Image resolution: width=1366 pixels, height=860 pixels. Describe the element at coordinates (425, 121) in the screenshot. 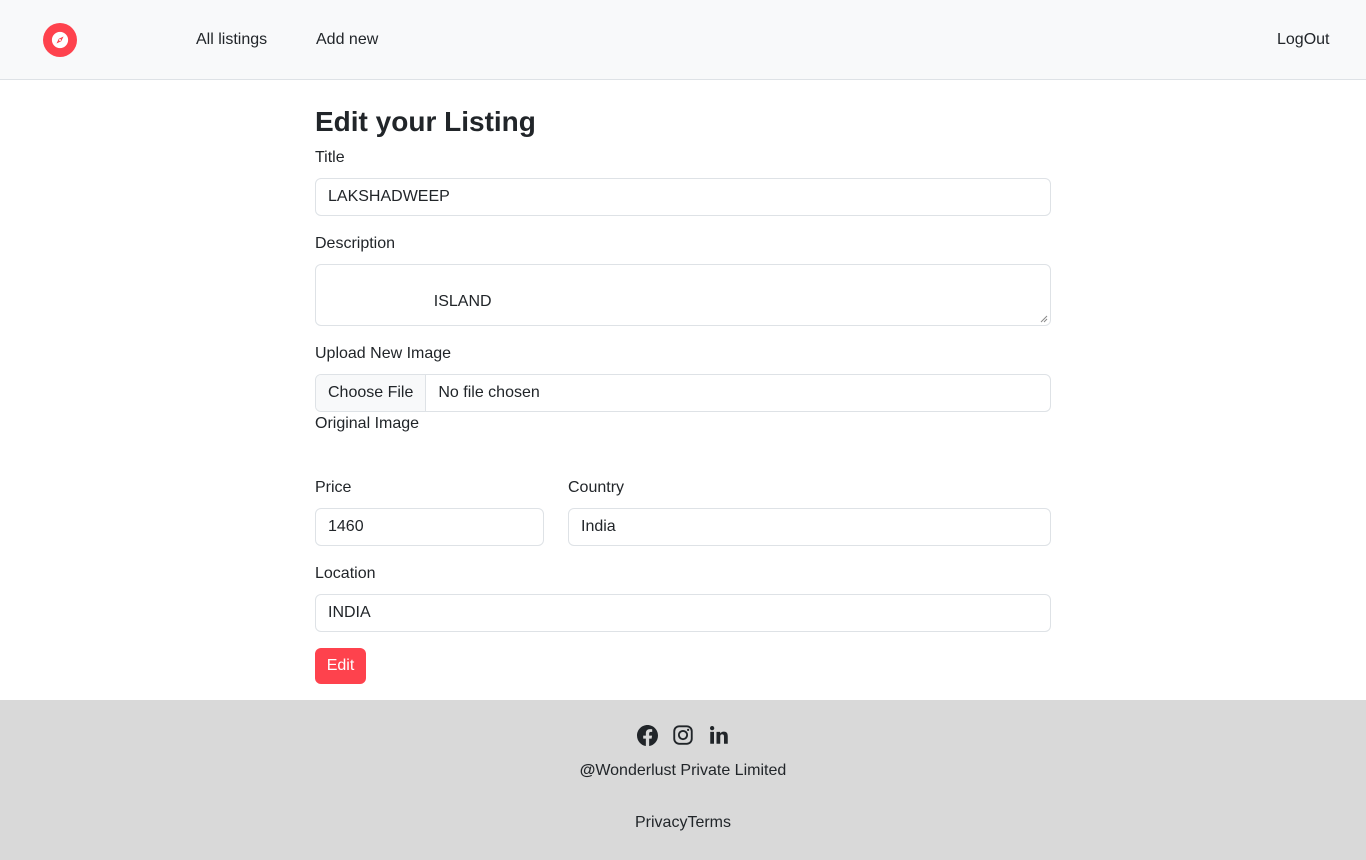

I see `page-title: Edit your Listing` at that location.